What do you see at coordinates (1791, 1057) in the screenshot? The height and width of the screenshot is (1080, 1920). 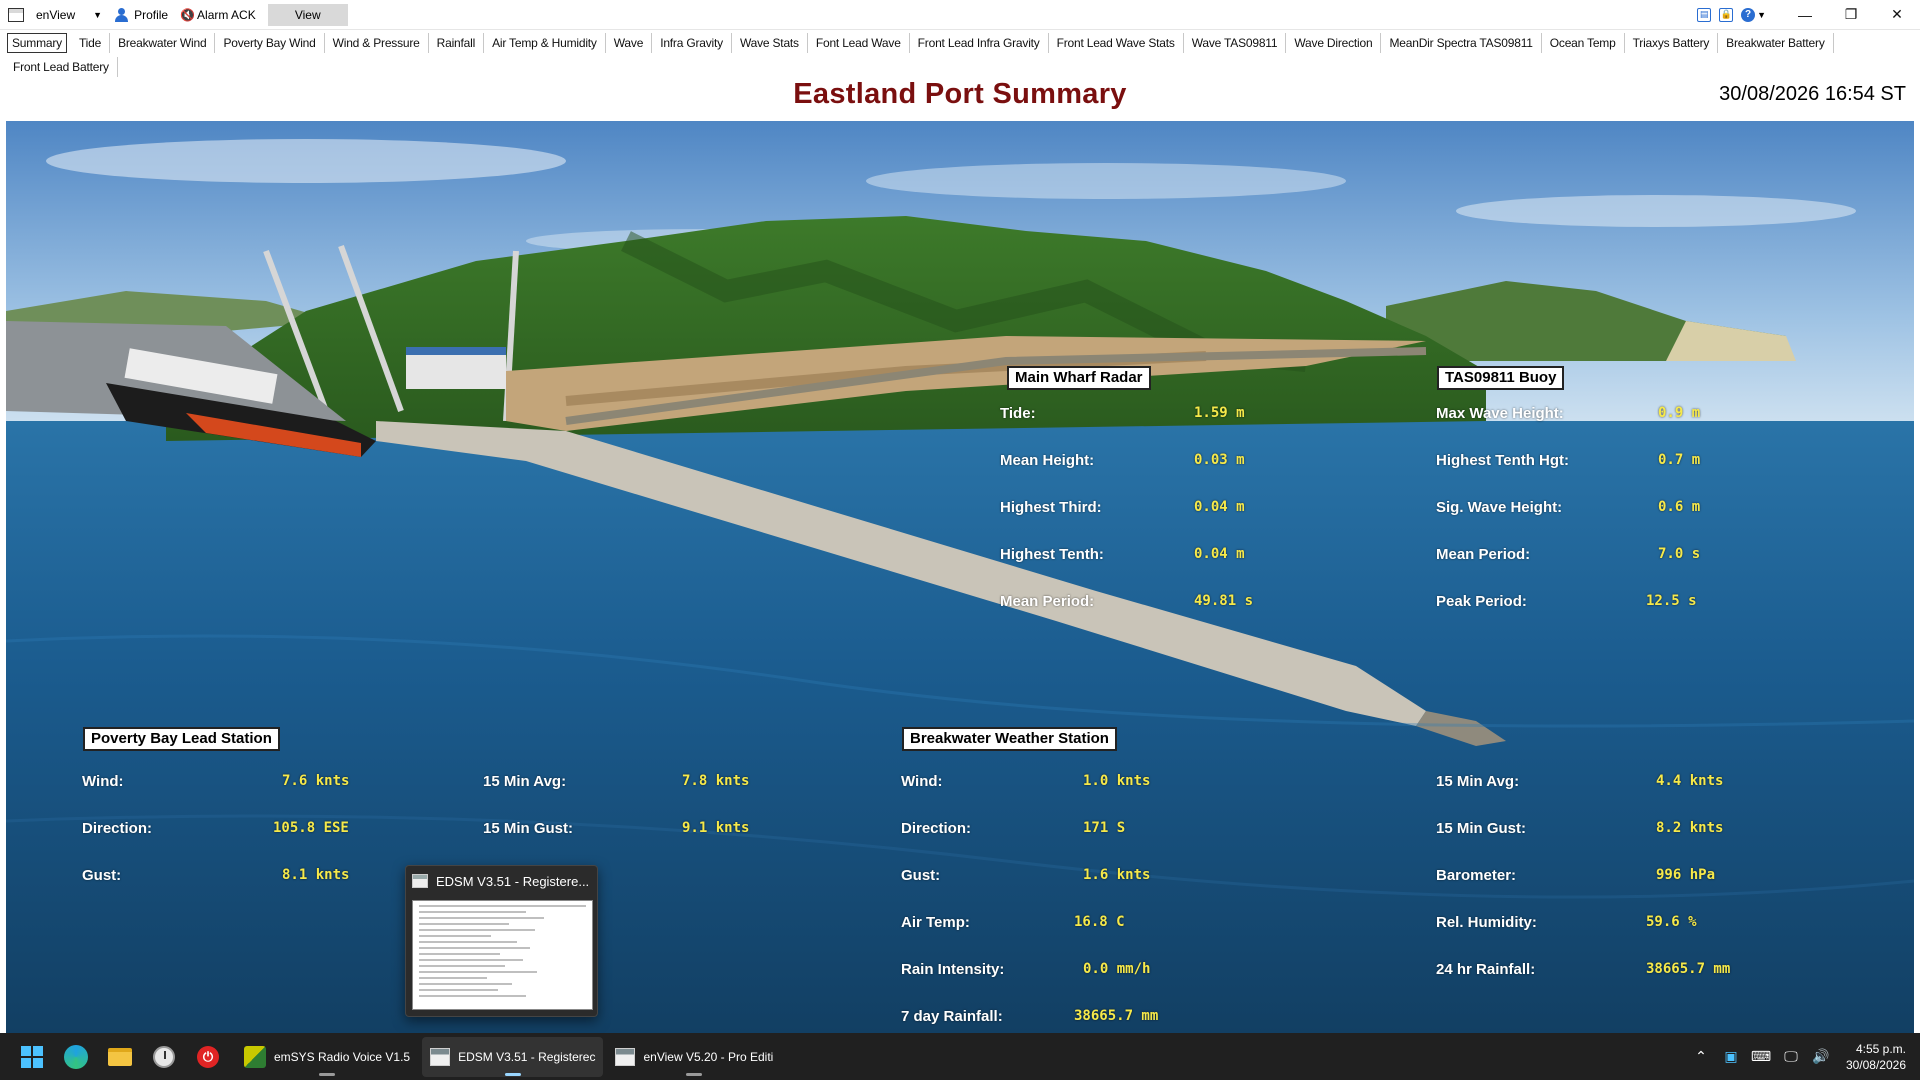 I see `network-icon: 🖵` at bounding box center [1791, 1057].